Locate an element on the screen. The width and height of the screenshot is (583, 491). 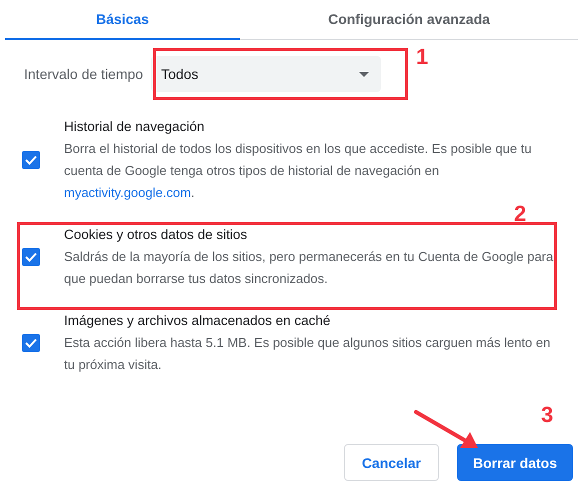
activity-link: myactivity.google.com is located at coordinates (127, 192).